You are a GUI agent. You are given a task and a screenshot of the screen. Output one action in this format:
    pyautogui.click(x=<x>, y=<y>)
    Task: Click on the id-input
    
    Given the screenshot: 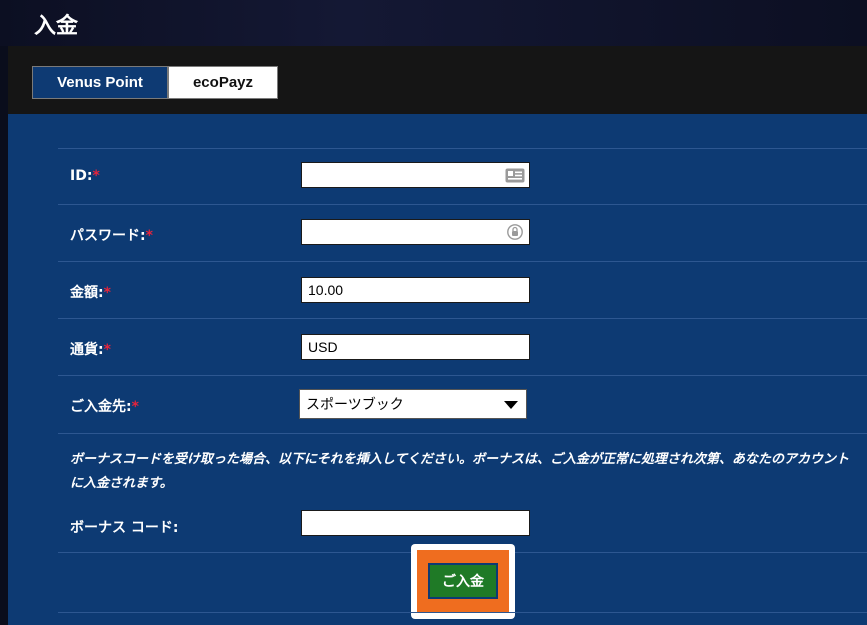 What is the action you would take?
    pyautogui.click(x=415, y=175)
    